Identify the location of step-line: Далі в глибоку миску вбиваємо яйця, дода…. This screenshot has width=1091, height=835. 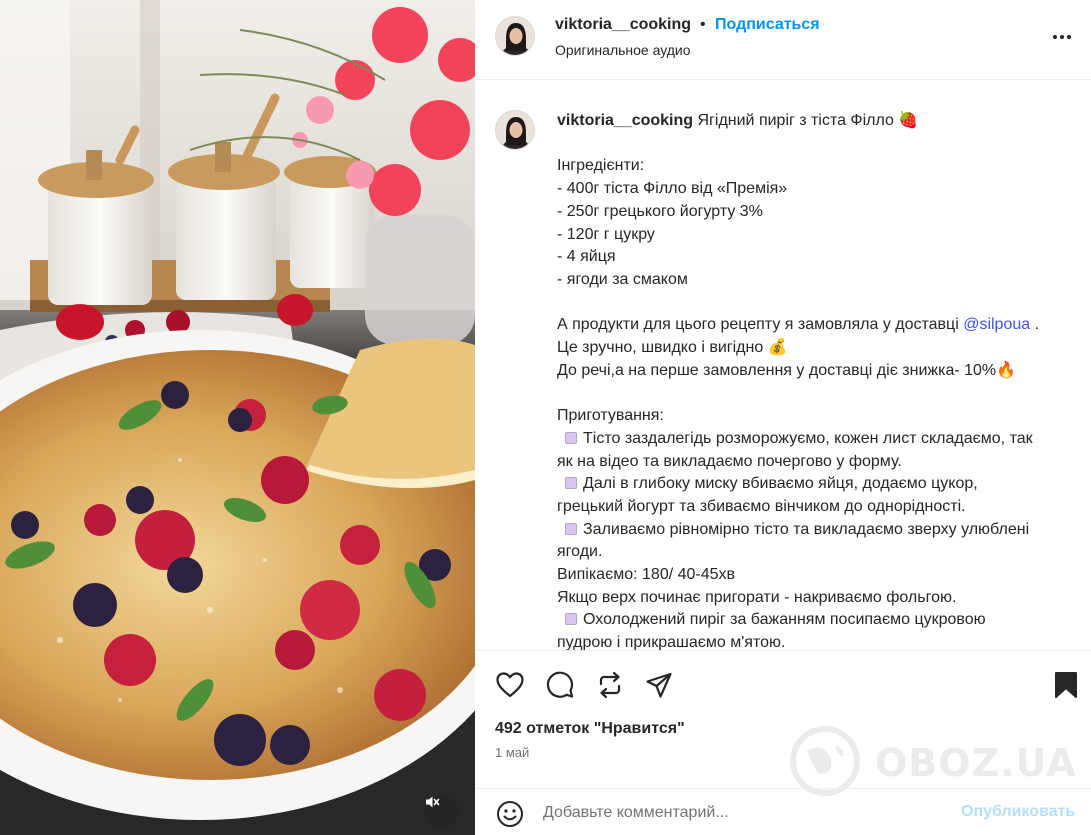
(817, 484).